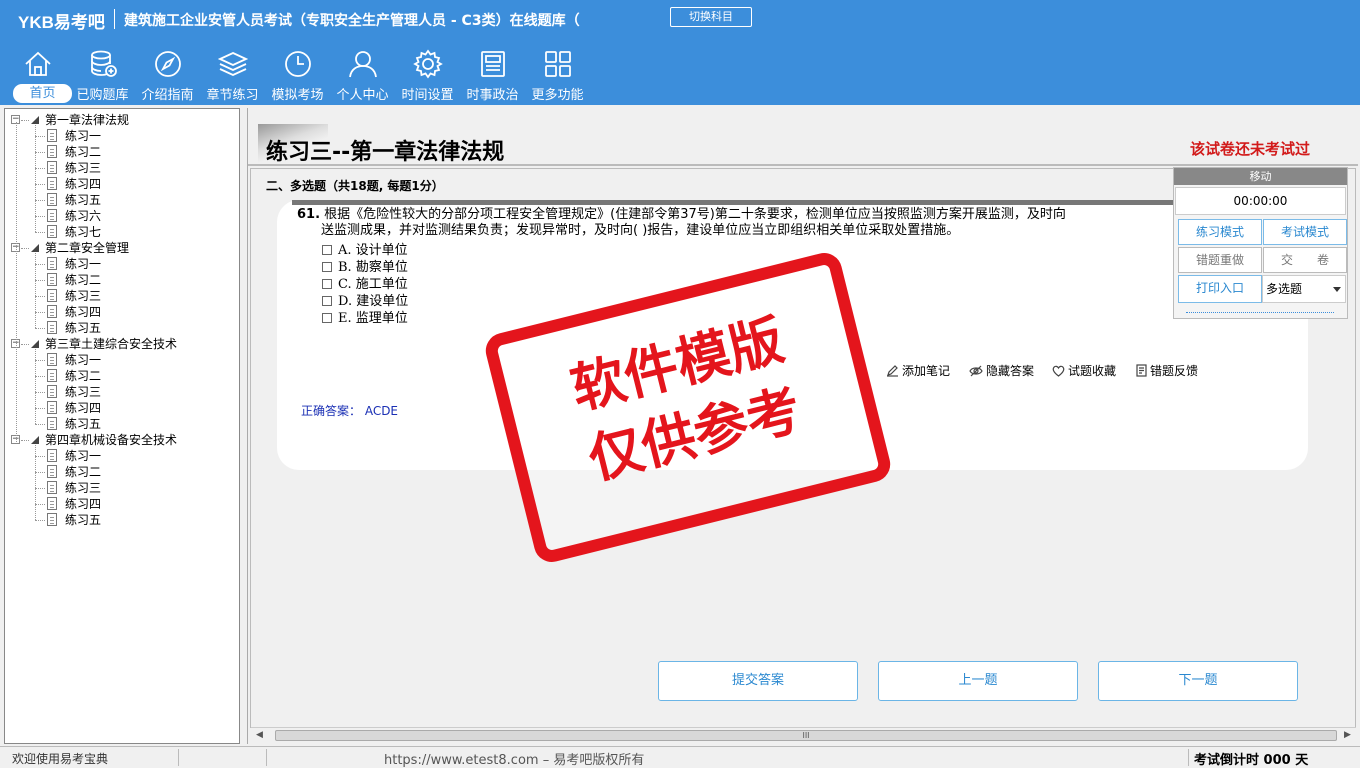 Image resolution: width=1360 pixels, height=768 pixels. Describe the element at coordinates (365, 284) in the screenshot. I see `option-c: C. 施工单位` at that location.